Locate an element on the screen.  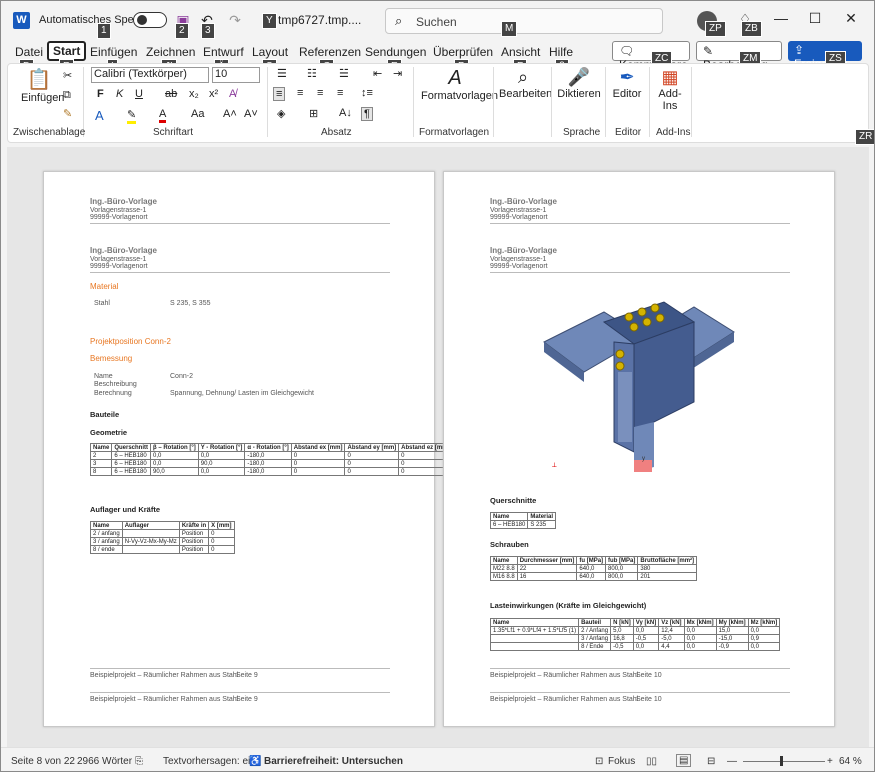
tab-hilfe: Hilfe is located at coordinates (561, 52).